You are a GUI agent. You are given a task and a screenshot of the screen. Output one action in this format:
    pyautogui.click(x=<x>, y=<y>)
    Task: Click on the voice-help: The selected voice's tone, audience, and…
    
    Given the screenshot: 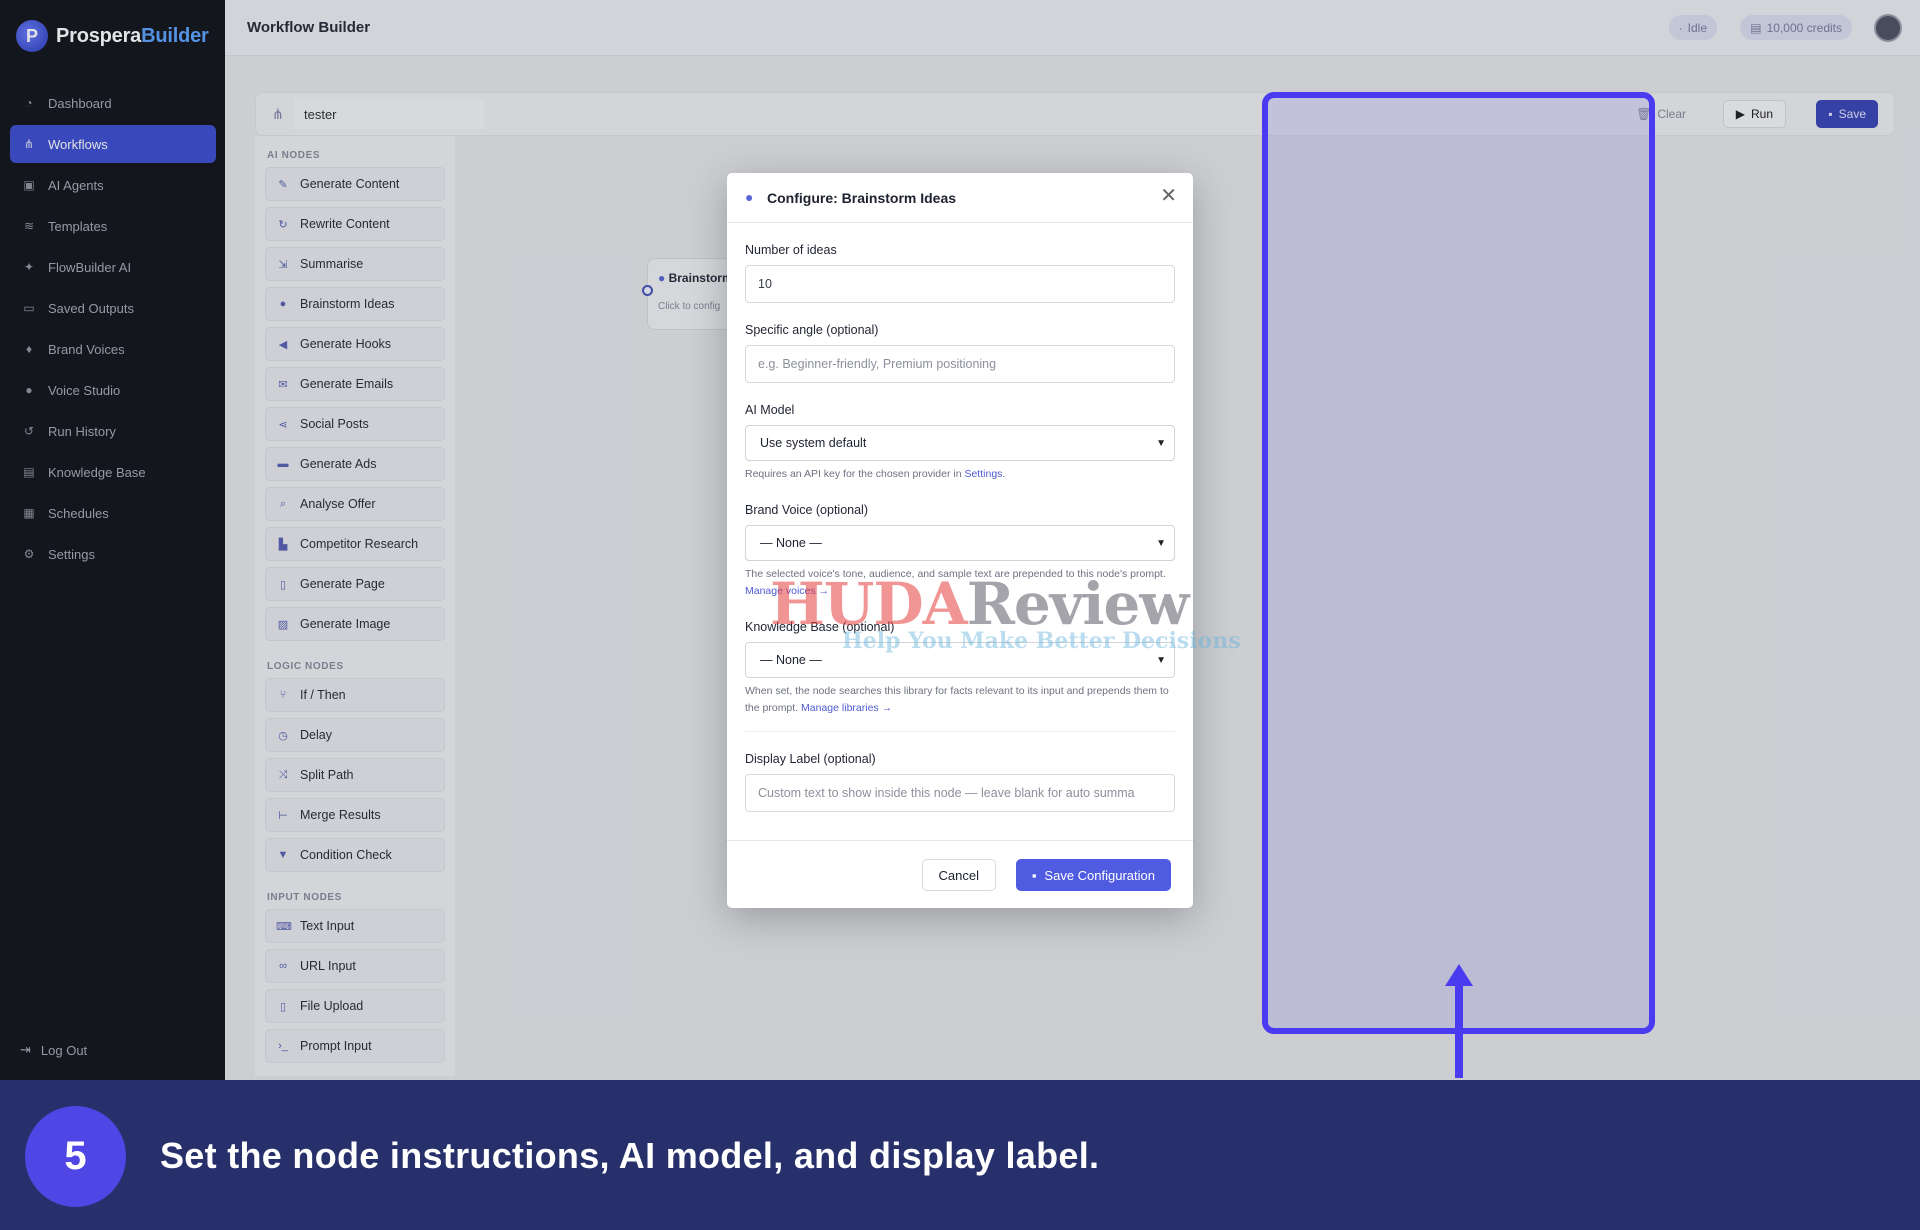 What is the action you would take?
    pyautogui.click(x=960, y=583)
    